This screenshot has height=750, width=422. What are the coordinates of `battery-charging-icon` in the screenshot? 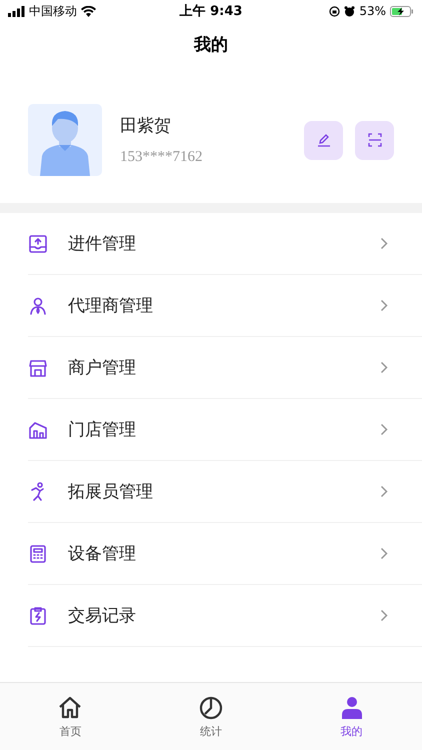 It's located at (402, 11).